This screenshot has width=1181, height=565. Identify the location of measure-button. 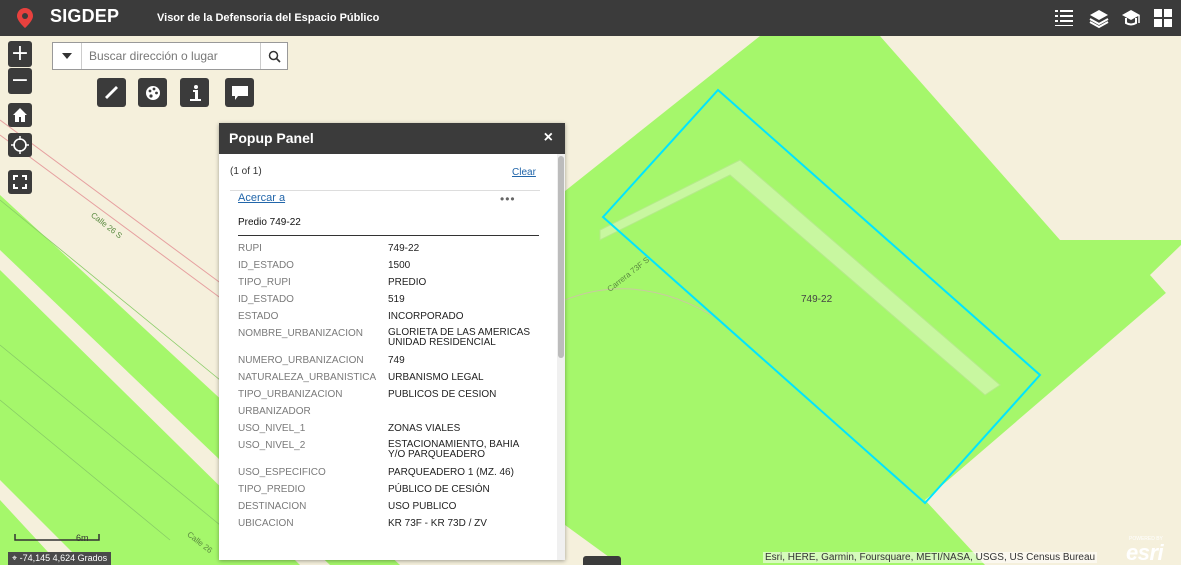
(111, 92).